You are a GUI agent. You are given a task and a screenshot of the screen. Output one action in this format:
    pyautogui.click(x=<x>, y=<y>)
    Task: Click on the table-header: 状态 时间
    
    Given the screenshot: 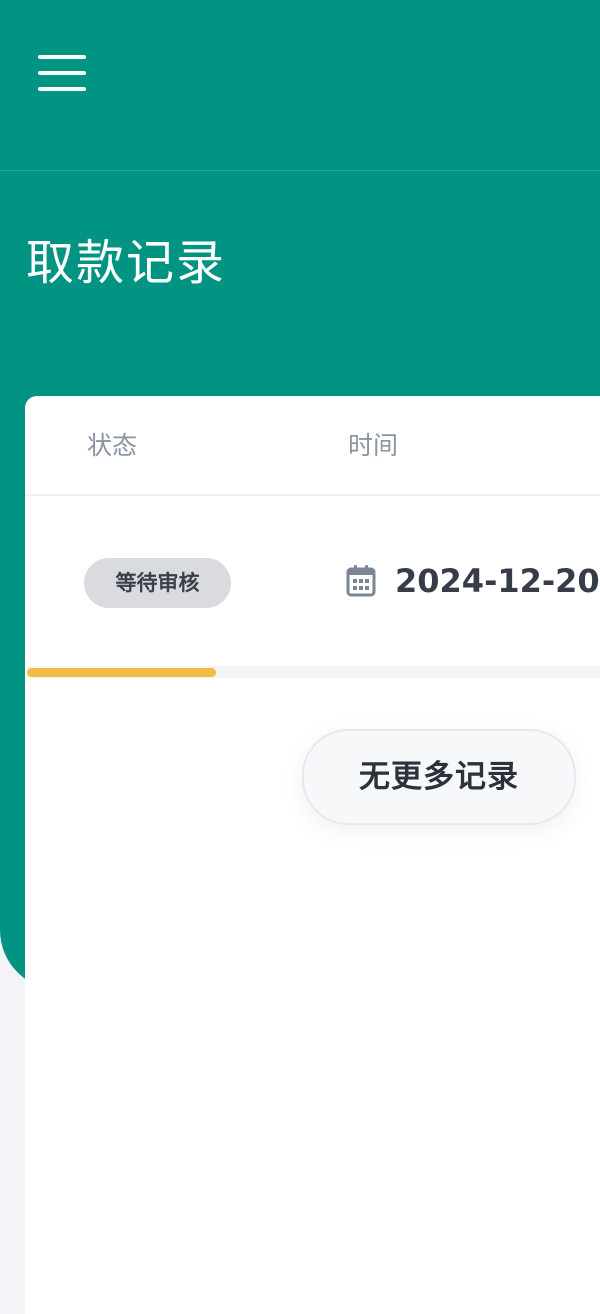 What is the action you would take?
    pyautogui.click(x=312, y=446)
    